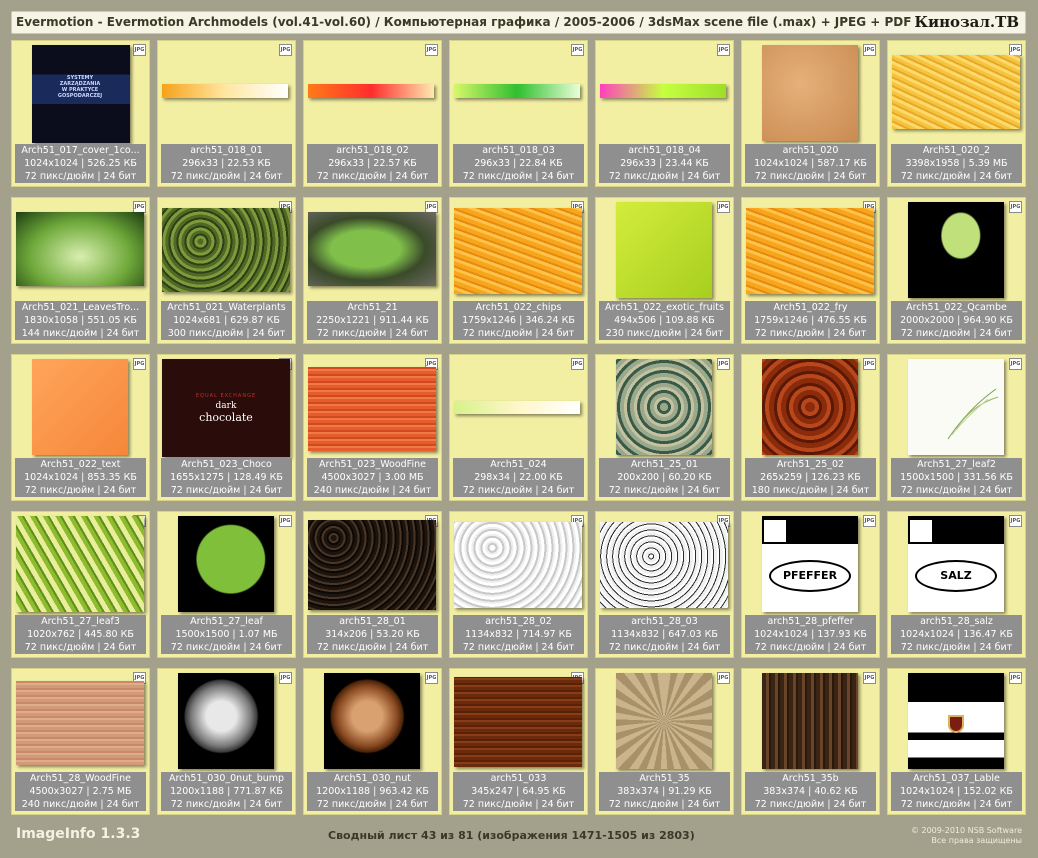  I want to click on file-dimensions-size: 1759x1246 | 476.55 КБ, so click(810, 320).